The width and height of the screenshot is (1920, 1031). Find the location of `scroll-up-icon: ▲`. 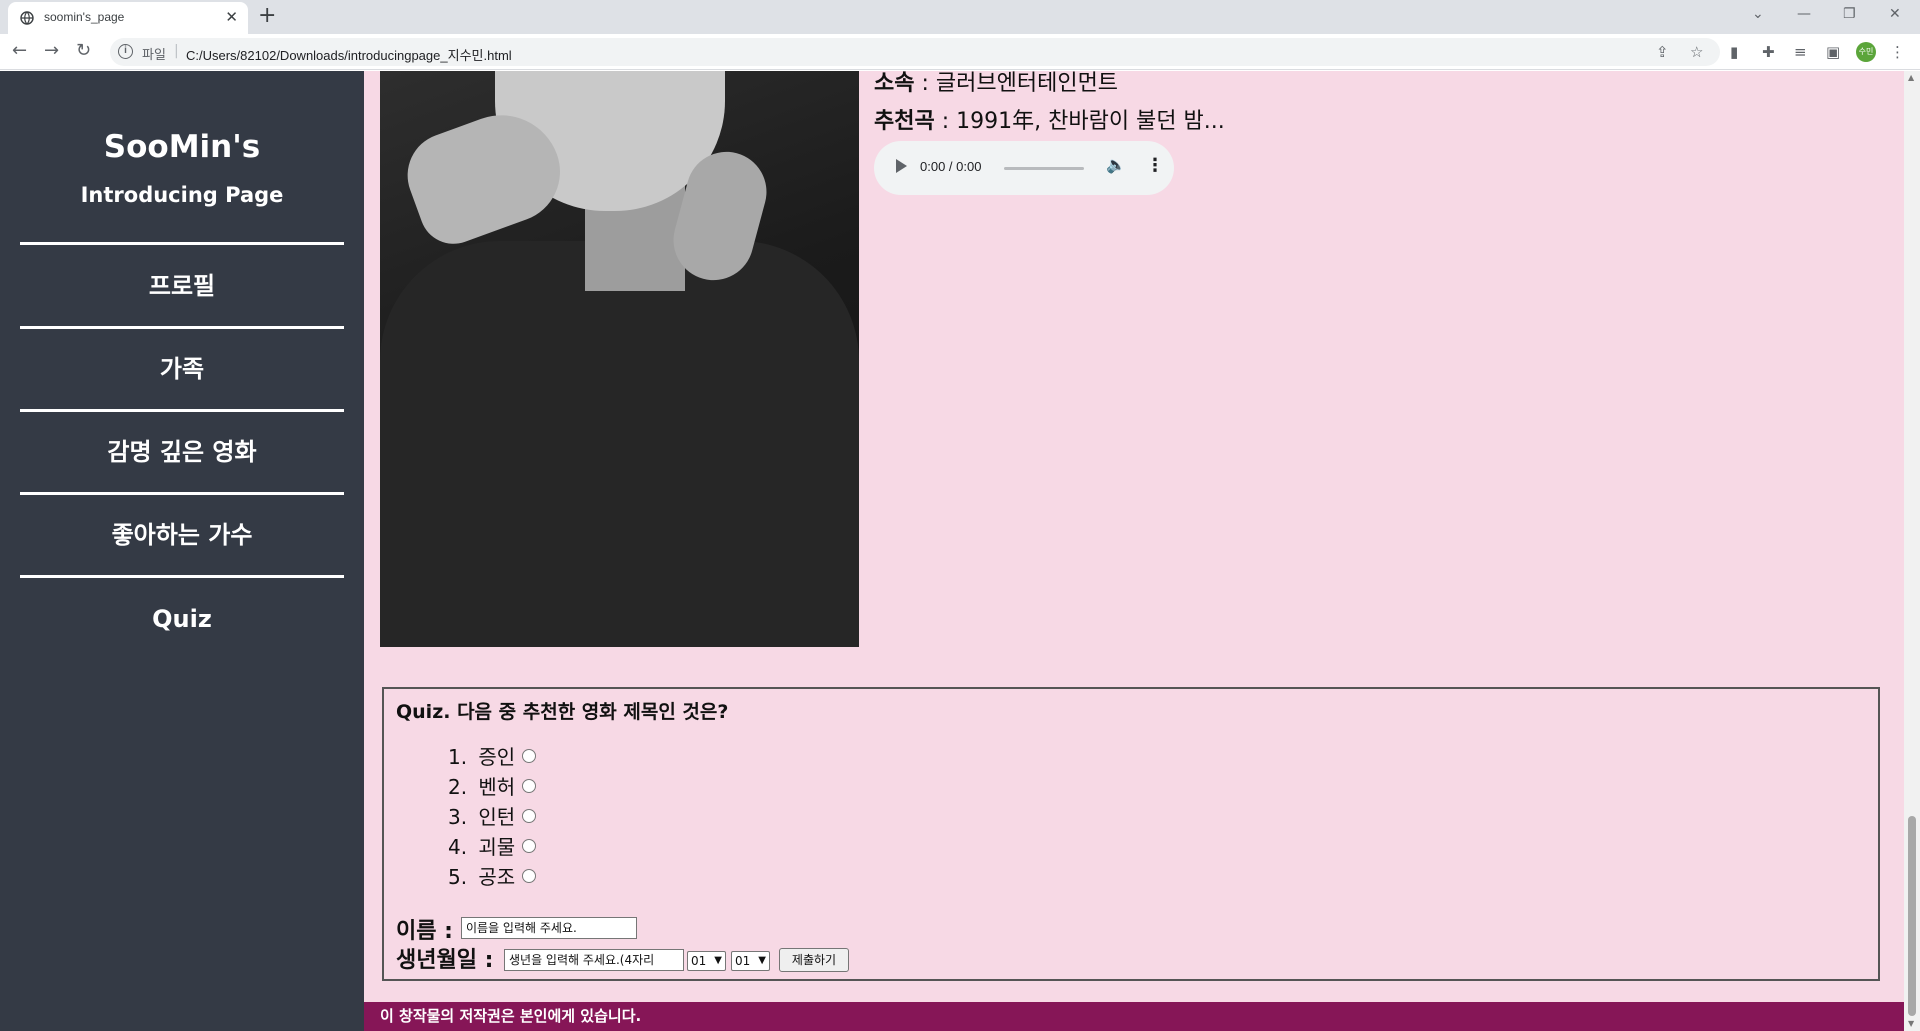

scroll-up-icon: ▲ is located at coordinates (1911, 77).